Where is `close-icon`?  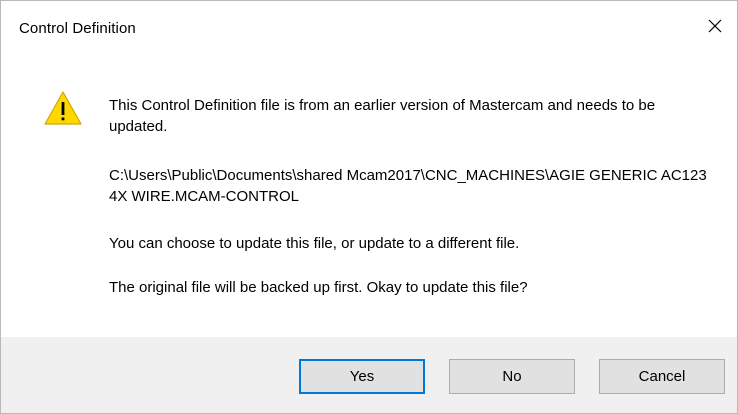 close-icon is located at coordinates (715, 26).